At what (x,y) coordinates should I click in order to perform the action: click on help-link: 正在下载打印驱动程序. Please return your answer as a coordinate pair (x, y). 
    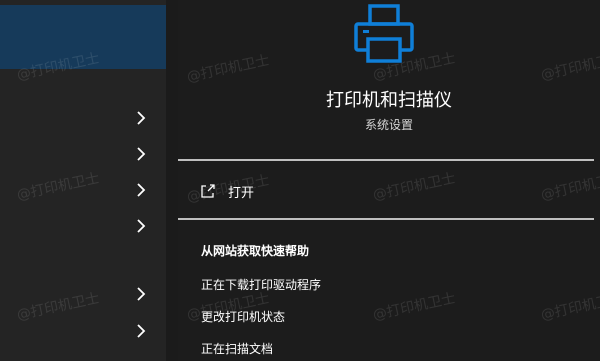
    Looking at the image, I should click on (261, 284).